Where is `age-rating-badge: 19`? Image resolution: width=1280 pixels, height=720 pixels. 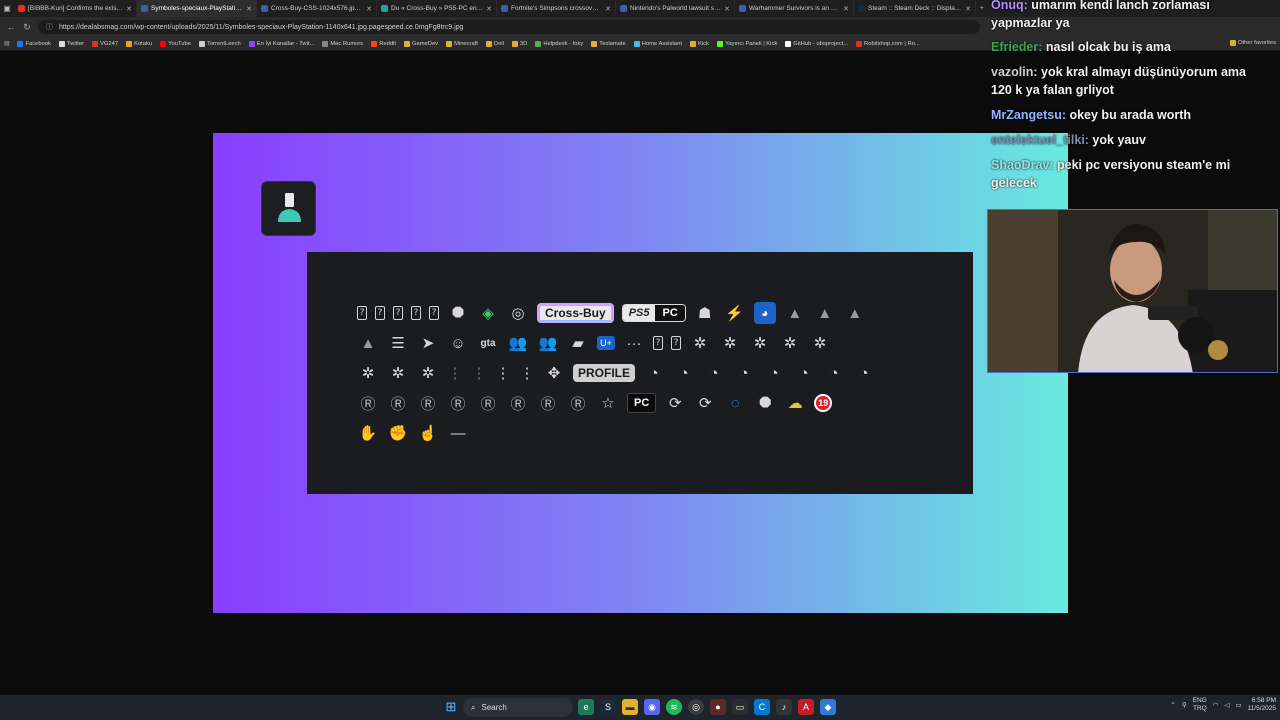 age-rating-badge: 19 is located at coordinates (823, 403).